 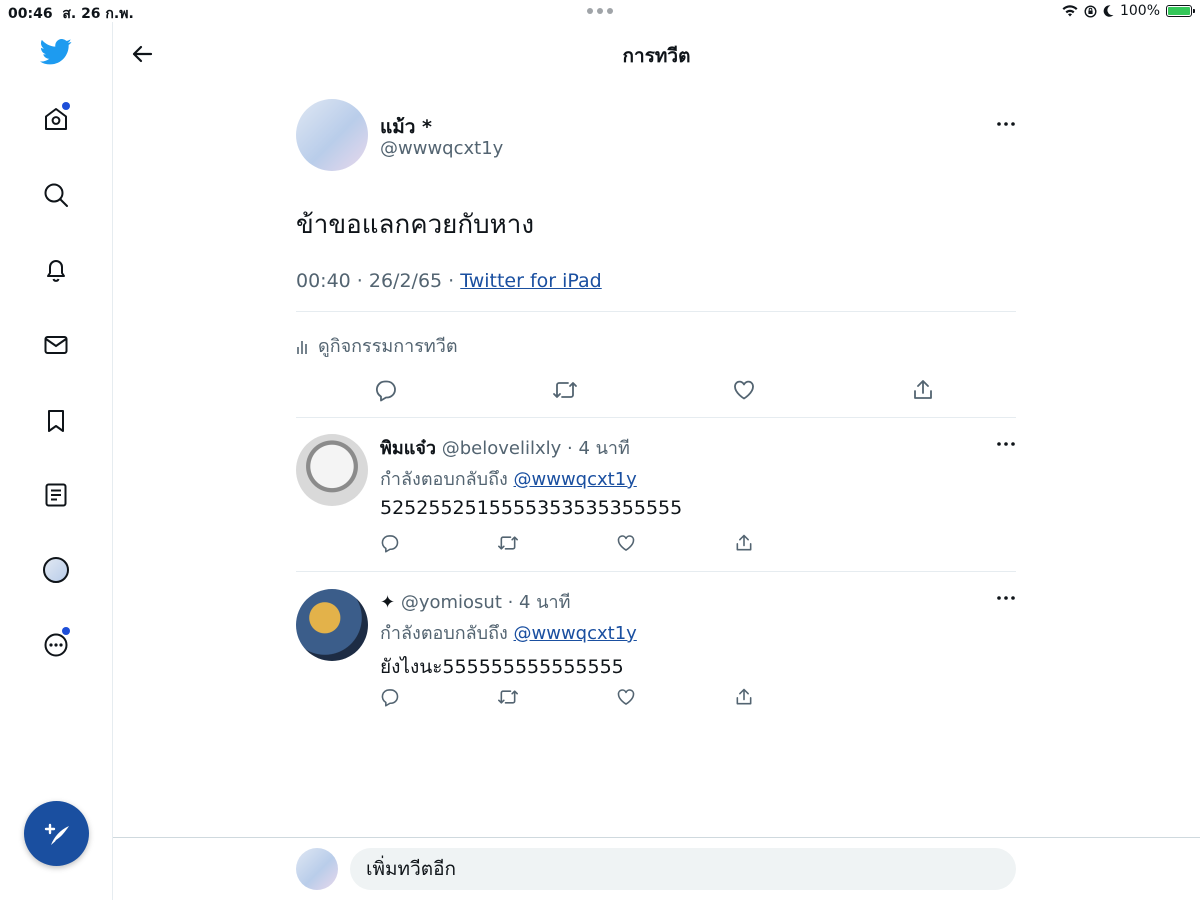 I want to click on reply-author-name: พิมแจ๋ว, so click(x=408, y=448).